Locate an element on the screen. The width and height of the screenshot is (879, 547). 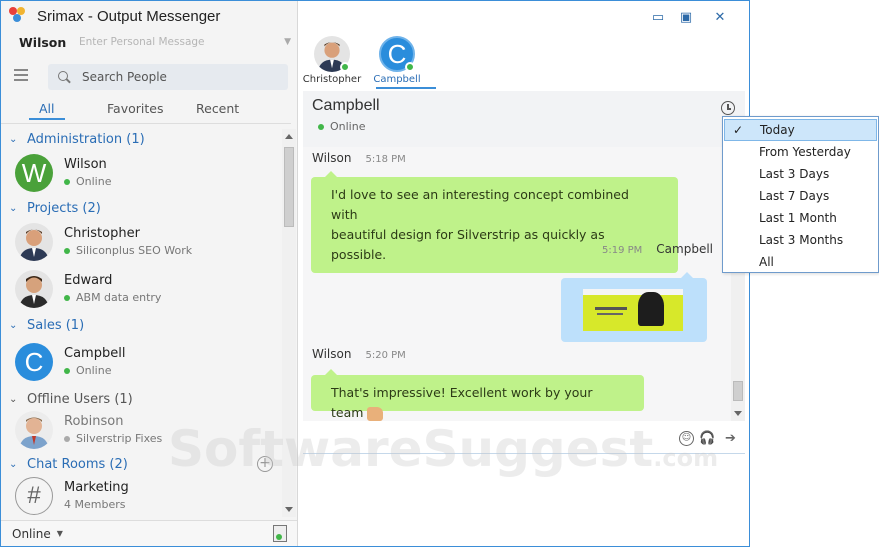
search-icon is located at coordinates (64, 77).